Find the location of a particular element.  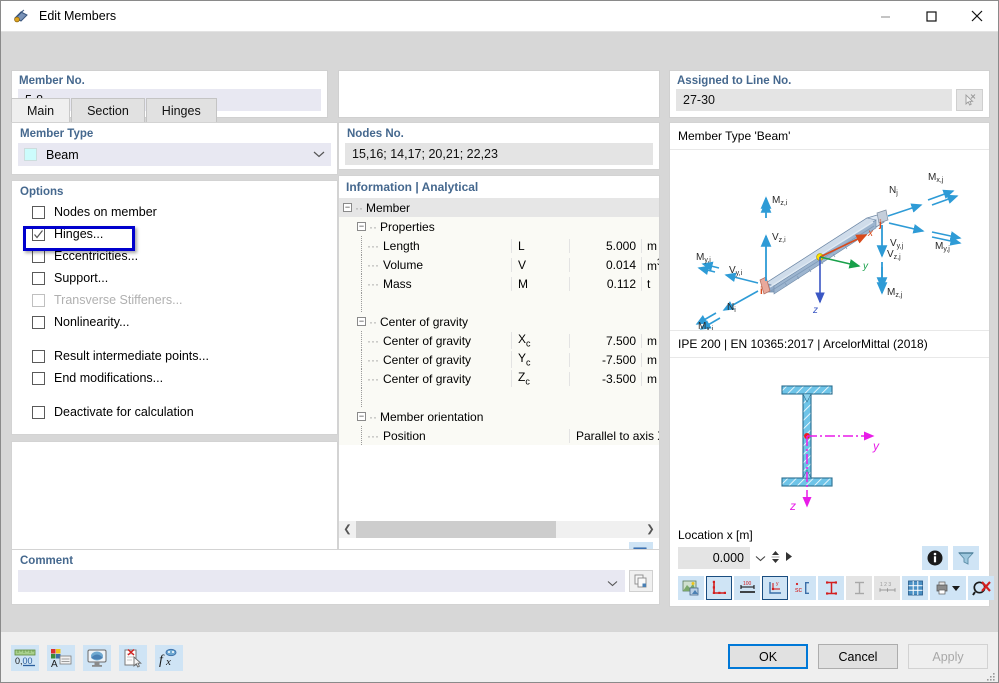

render-image-icon is located at coordinates (691, 588).